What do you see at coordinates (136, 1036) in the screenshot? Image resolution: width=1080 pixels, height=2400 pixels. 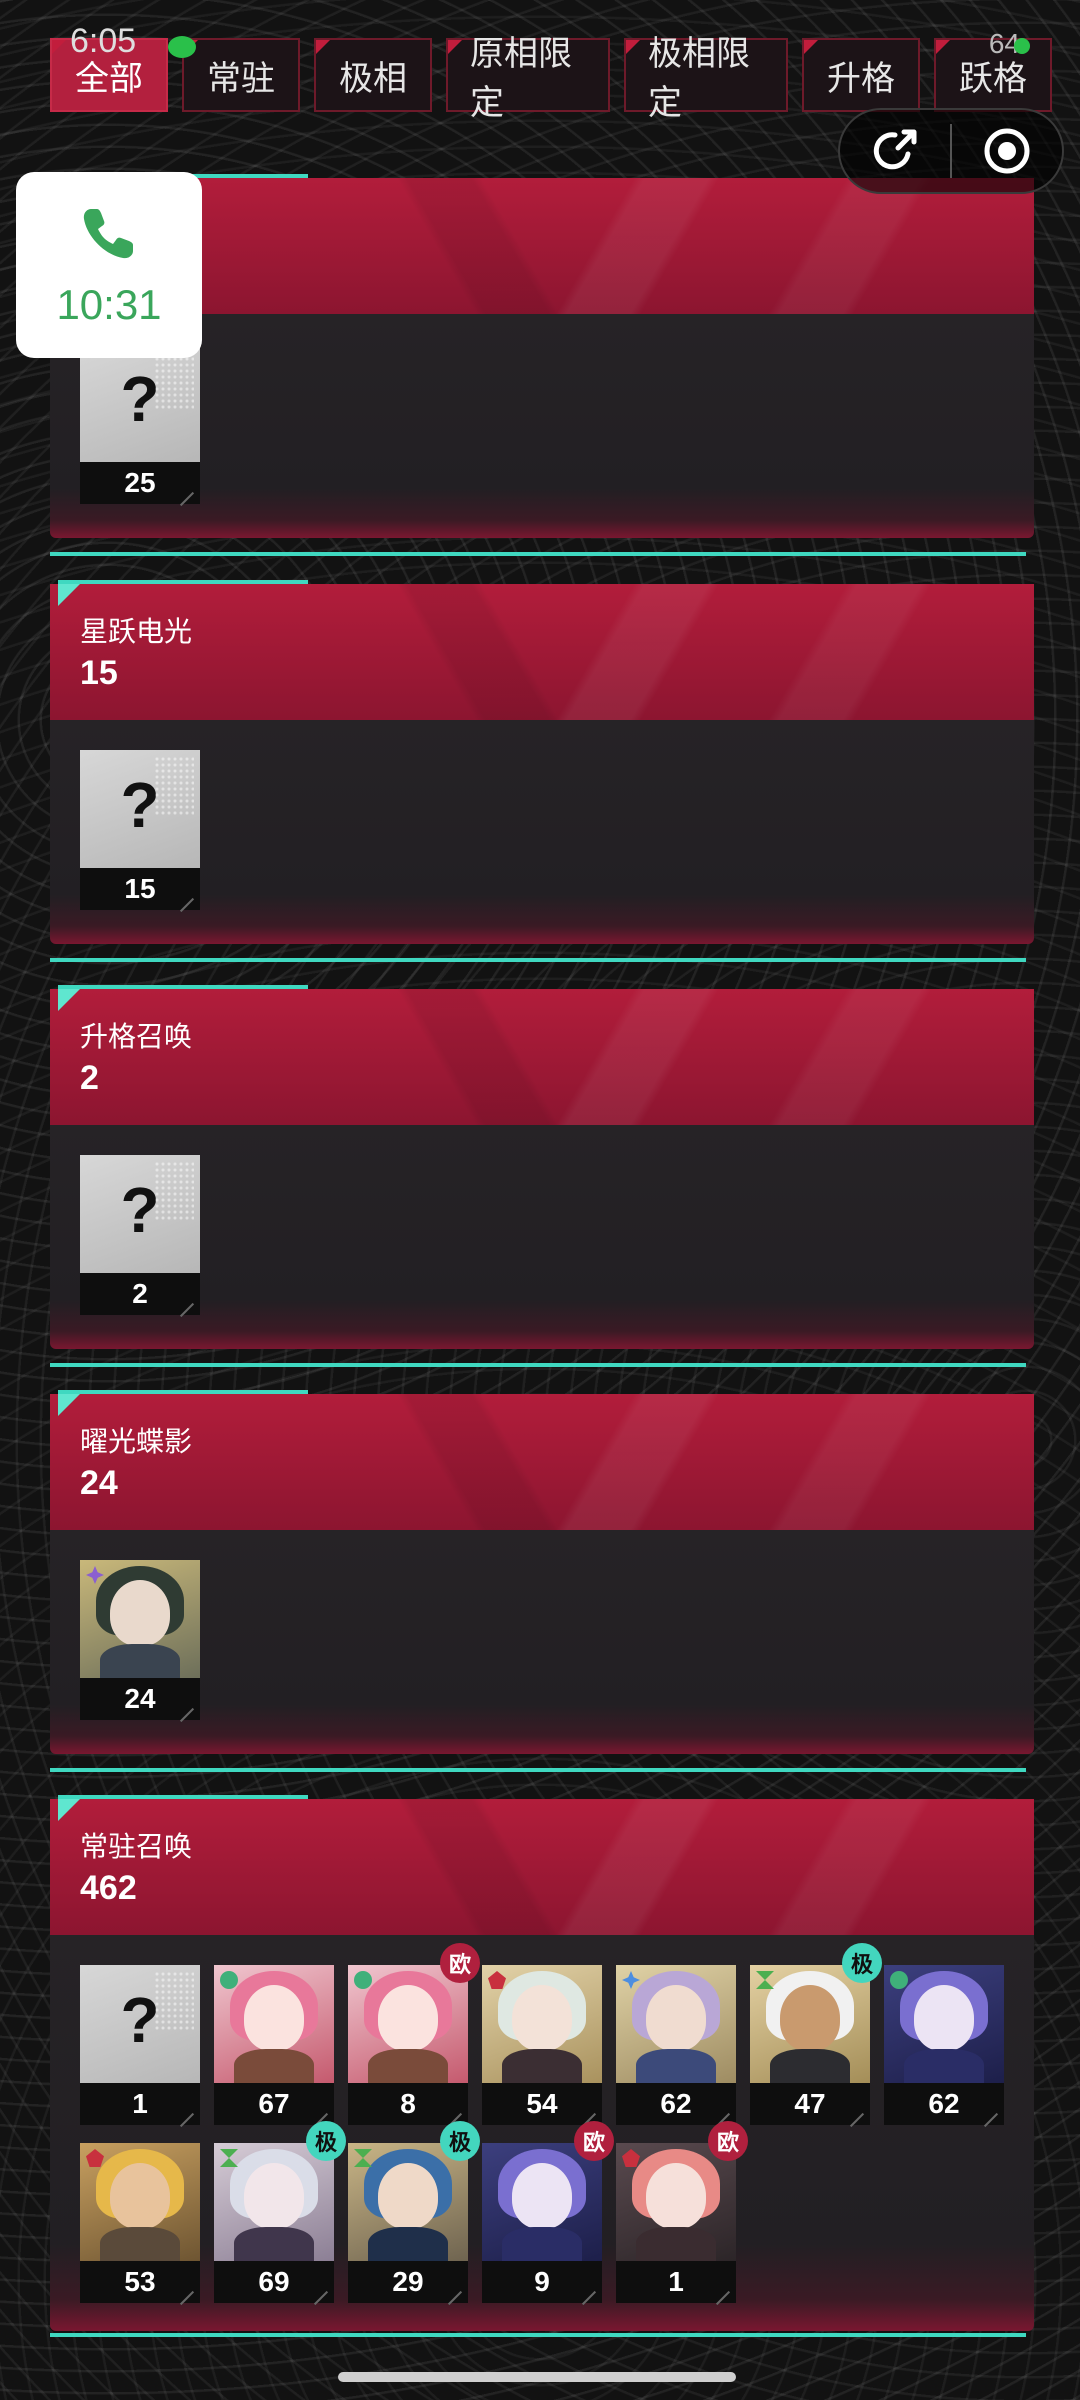 I see `section-title: 升格召唤` at bounding box center [136, 1036].